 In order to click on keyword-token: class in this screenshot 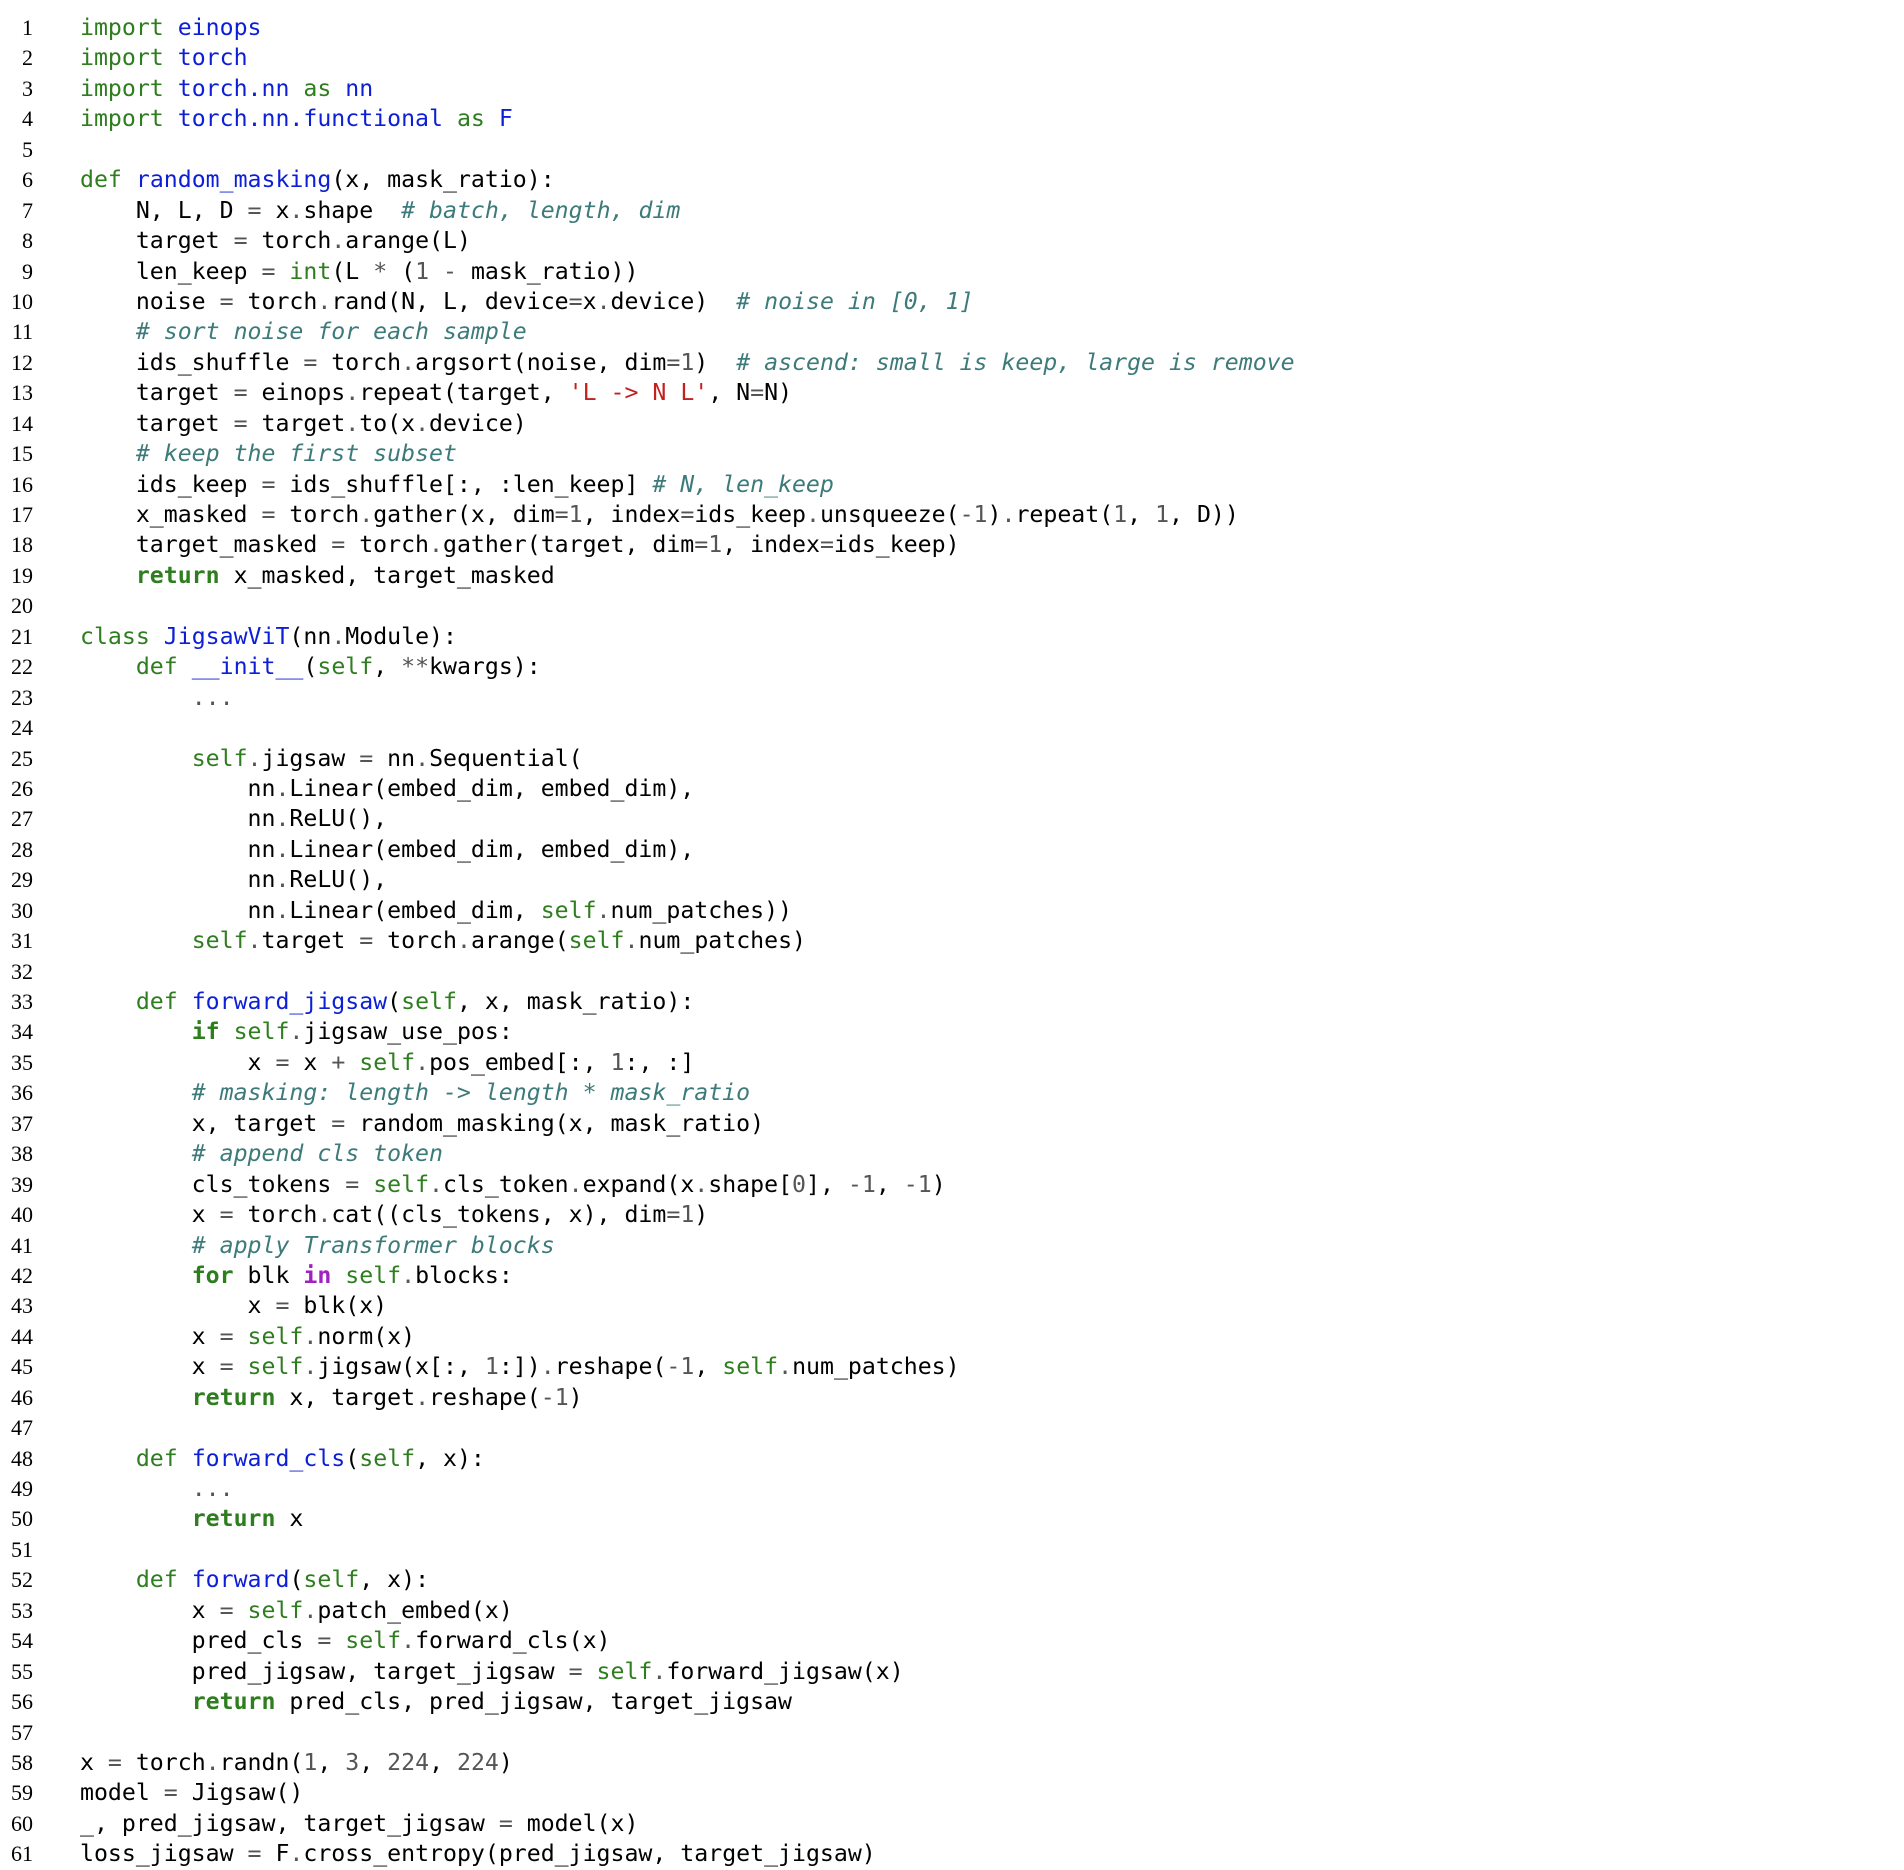, I will do `click(115, 636)`.